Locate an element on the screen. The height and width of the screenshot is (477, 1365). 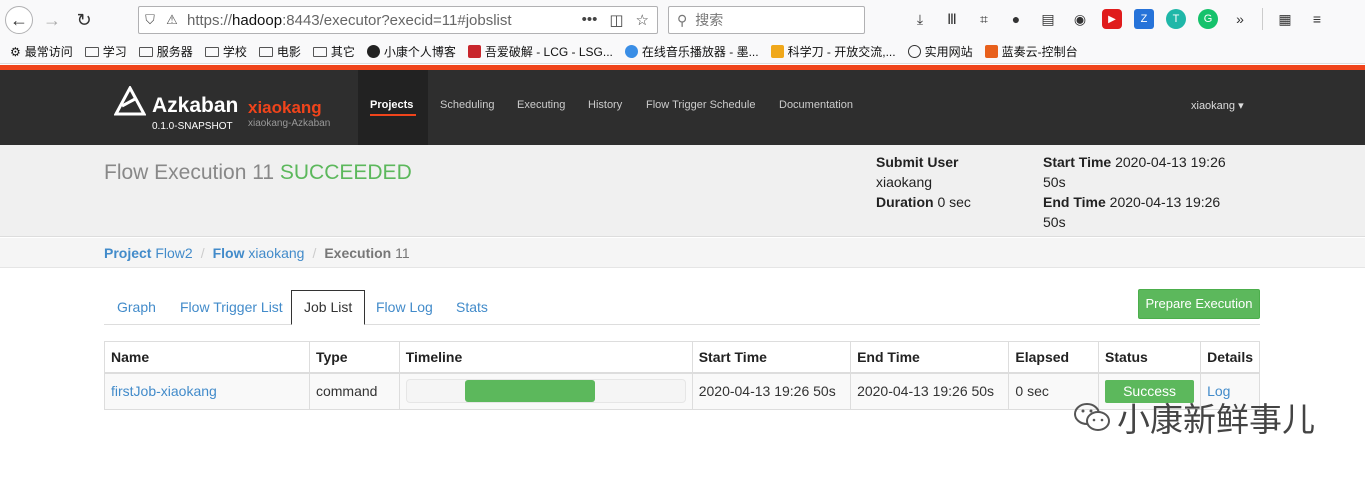
tab-stats: Stats is located at coordinates (472, 307).